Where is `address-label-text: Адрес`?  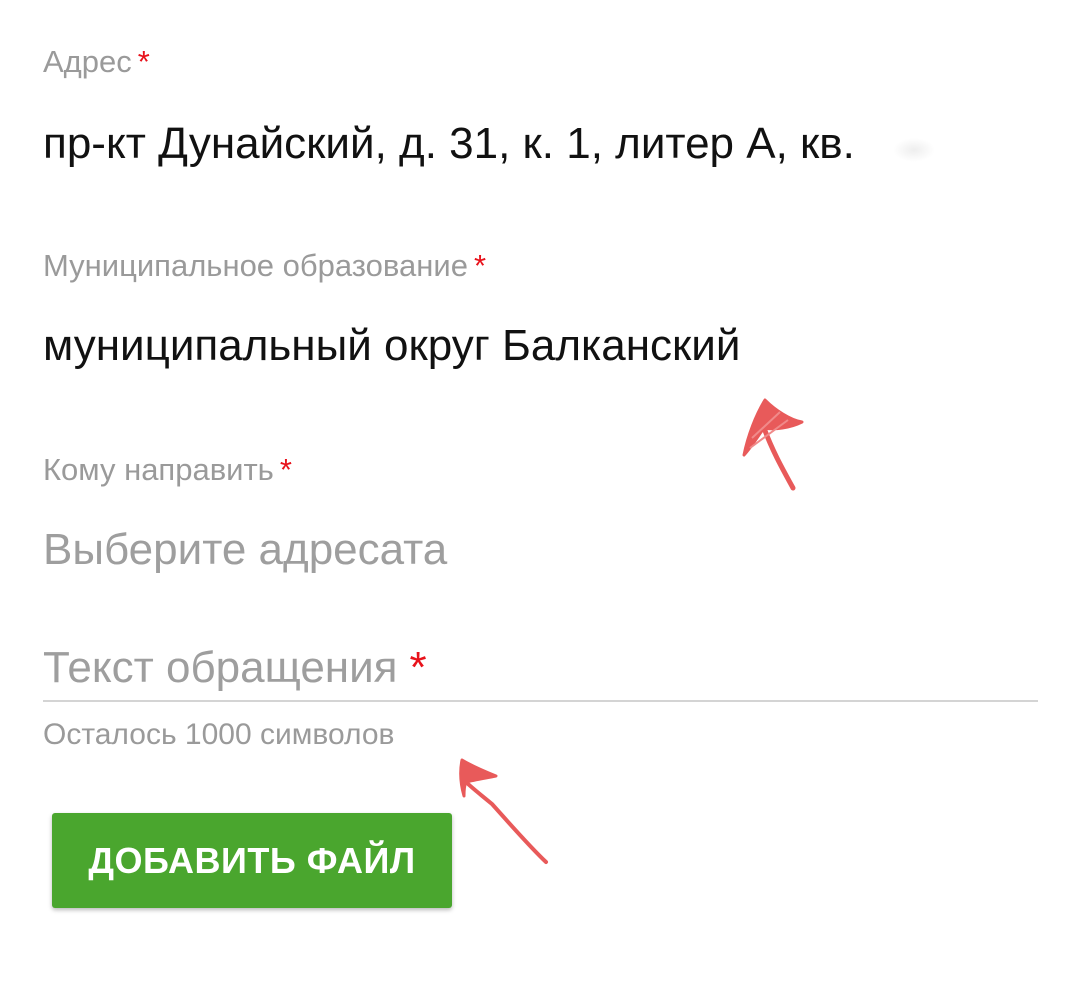
address-label-text: Адрес is located at coordinates (87, 61).